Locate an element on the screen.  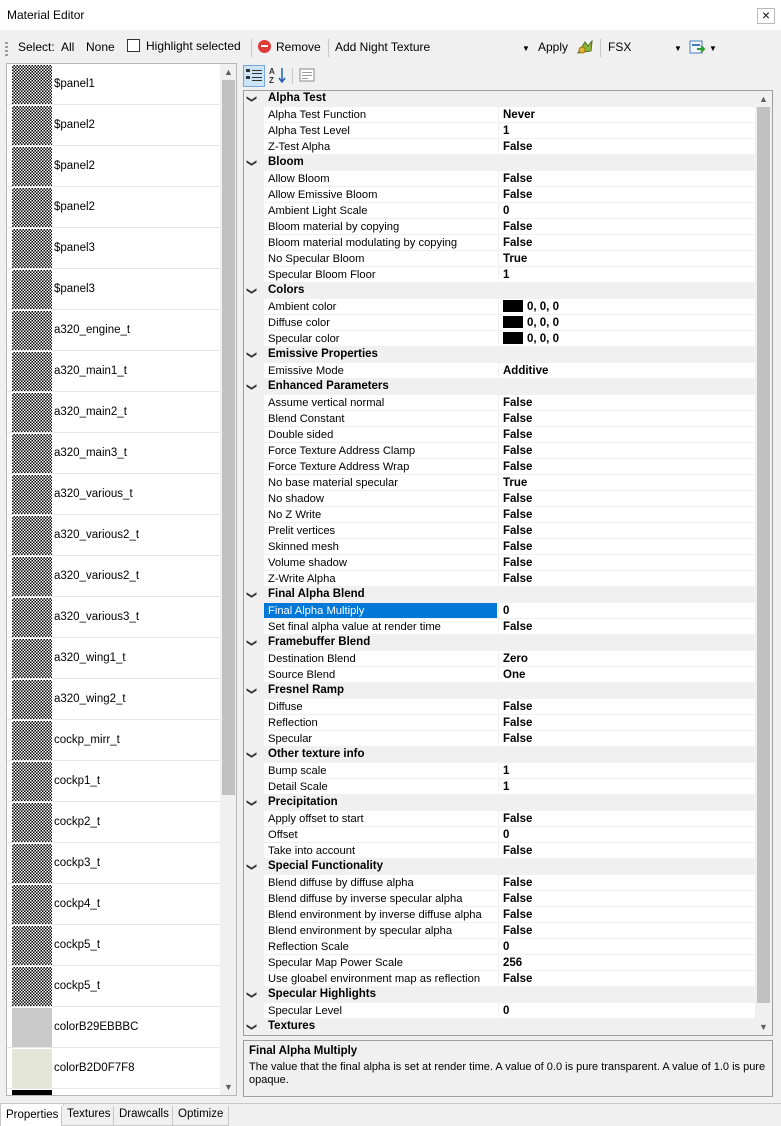
property-category: ❯ Framebuffer Blend is located at coordinates (500, 643).